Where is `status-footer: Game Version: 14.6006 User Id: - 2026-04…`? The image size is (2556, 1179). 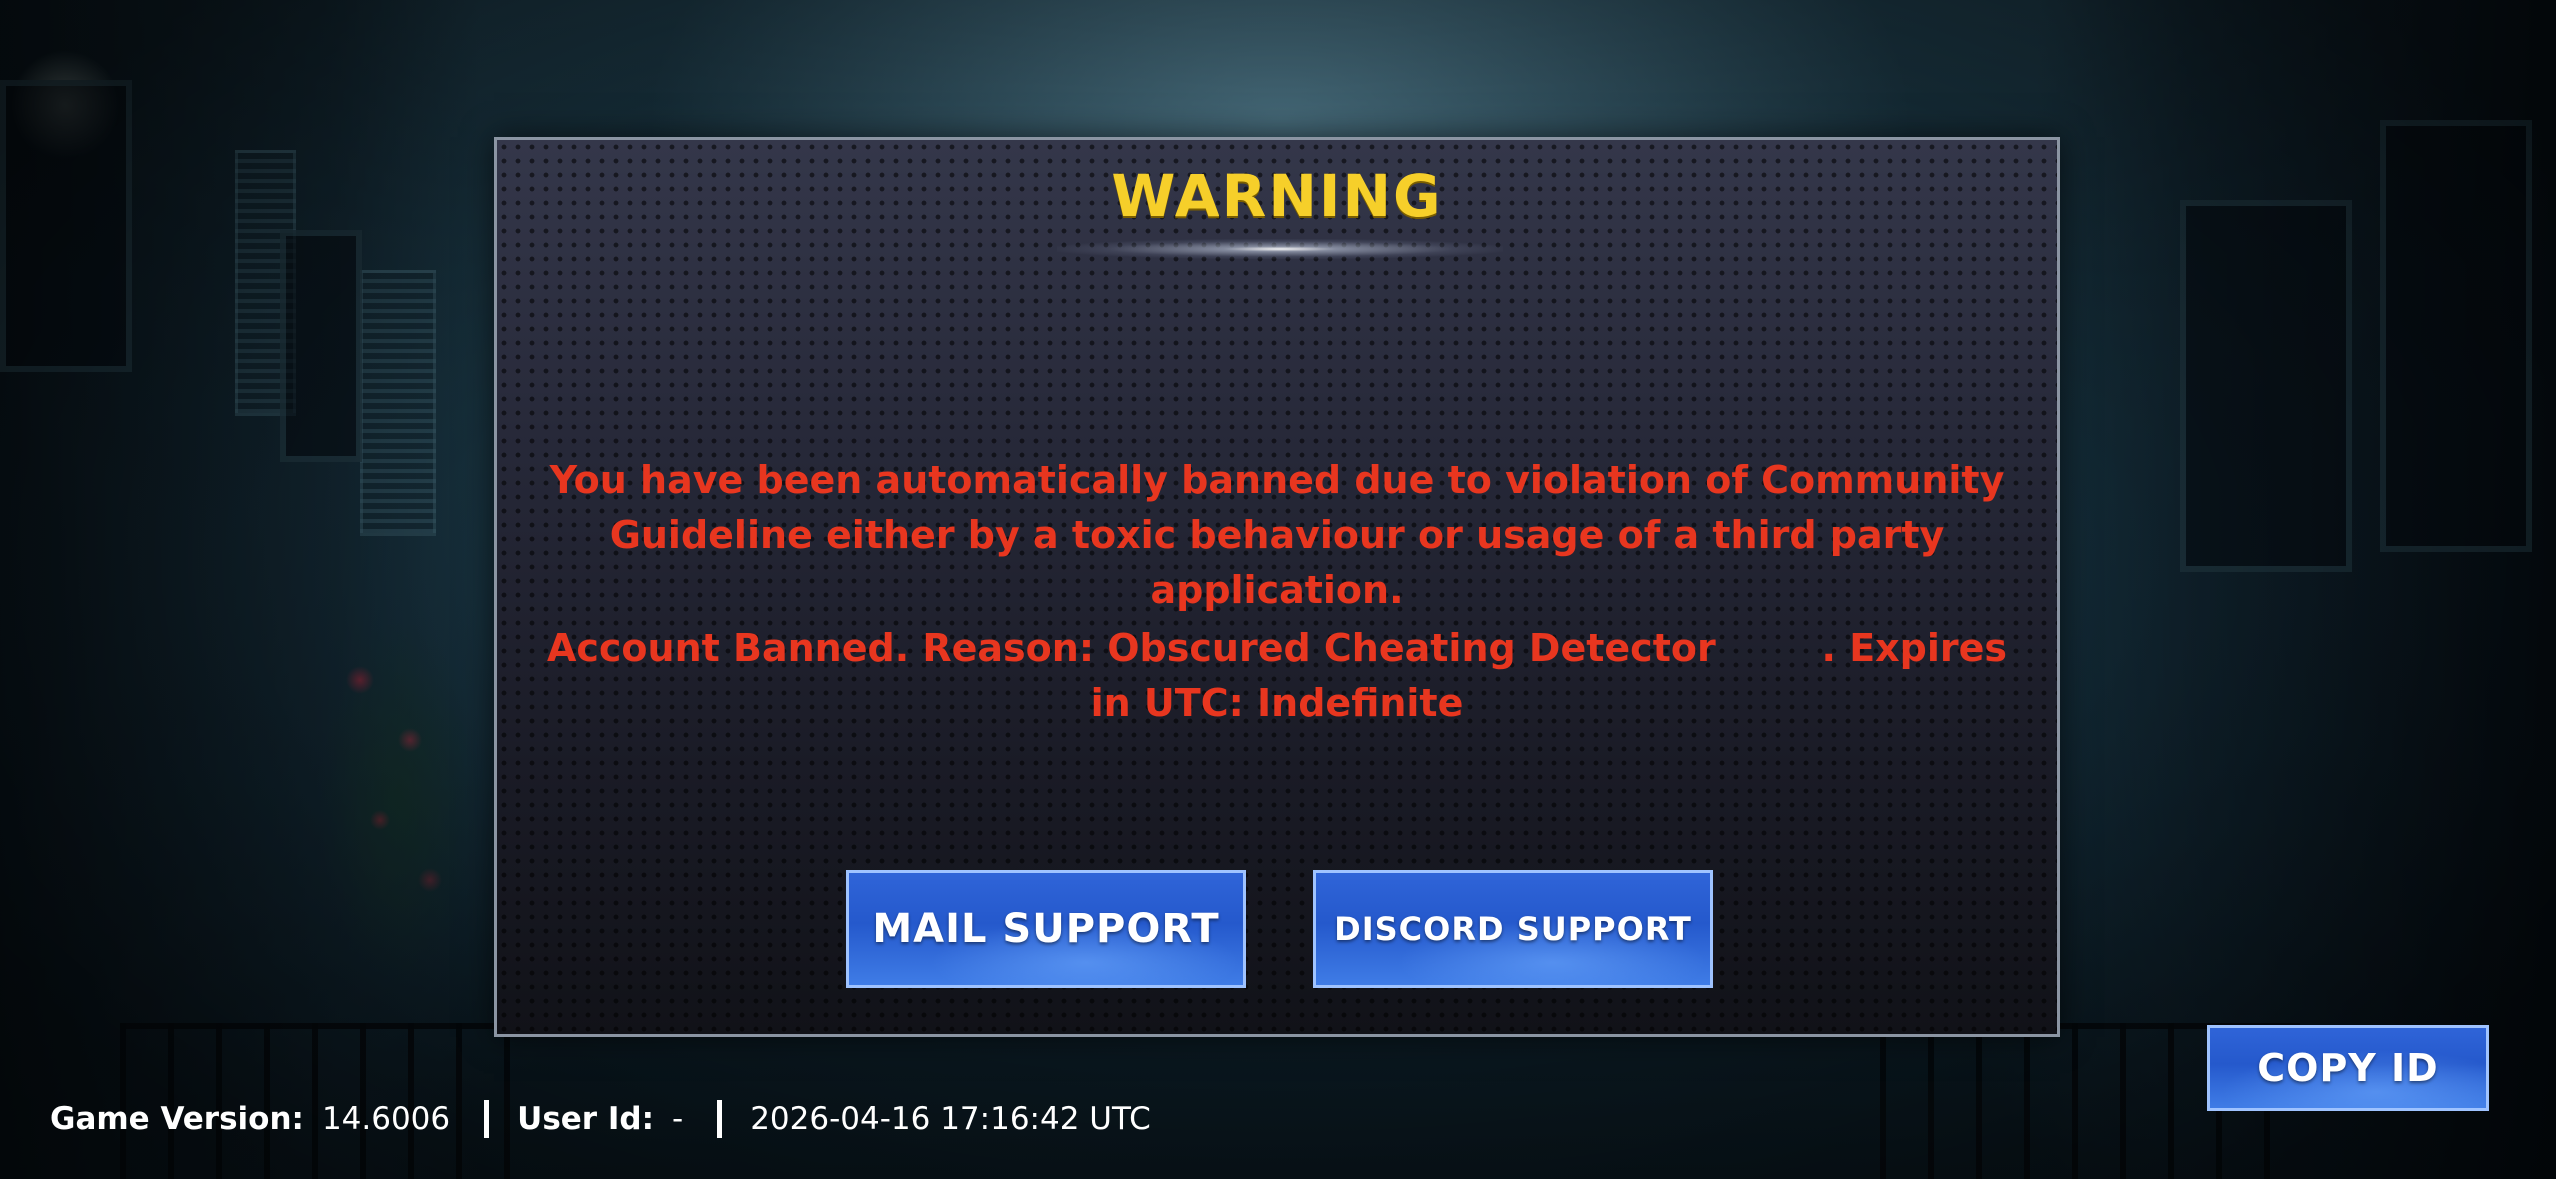
status-footer: Game Version: 14.6006 User Id: - 2026-04… is located at coordinates (600, 1119).